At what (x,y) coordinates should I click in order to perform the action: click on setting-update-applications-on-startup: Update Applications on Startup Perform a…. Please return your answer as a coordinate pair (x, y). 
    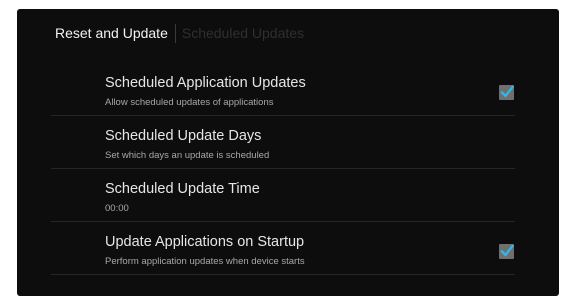
    Looking at the image, I should click on (283, 248).